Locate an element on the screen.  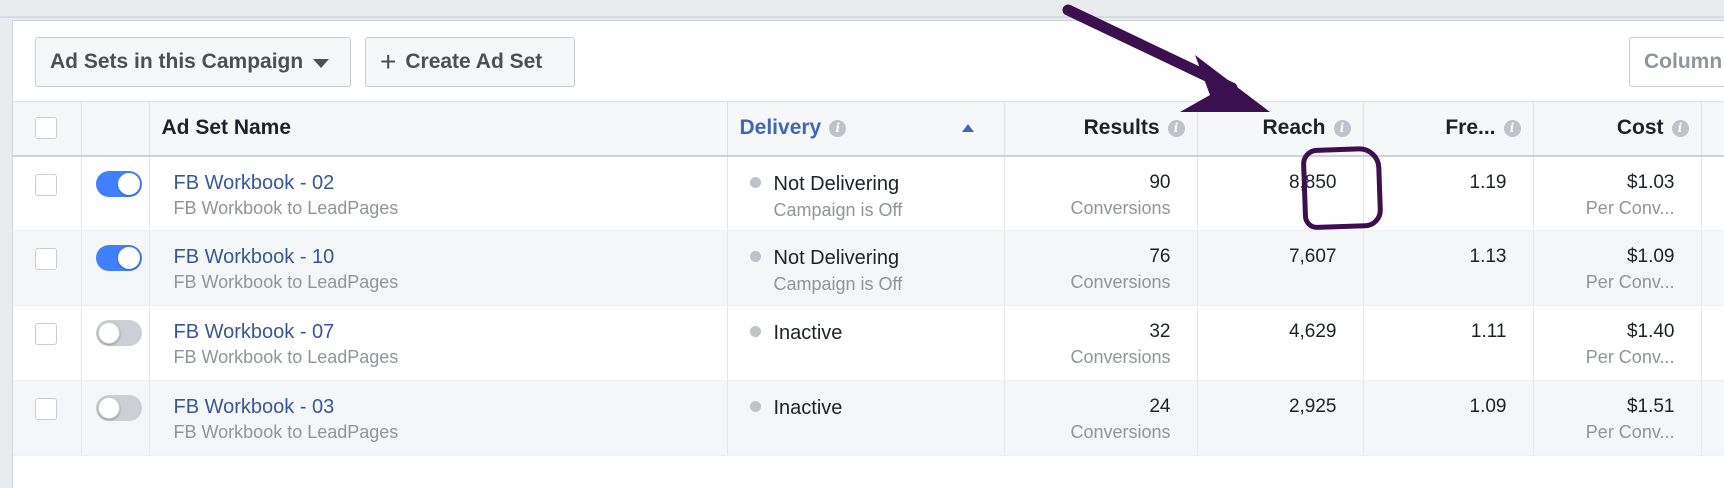
header-delivery: Delivery i is located at coordinates (866, 129).